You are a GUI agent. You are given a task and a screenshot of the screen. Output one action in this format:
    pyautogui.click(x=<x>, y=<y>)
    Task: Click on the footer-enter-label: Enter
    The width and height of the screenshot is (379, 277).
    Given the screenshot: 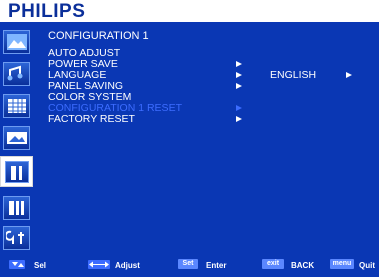 What is the action you would take?
    pyautogui.click(x=216, y=265)
    